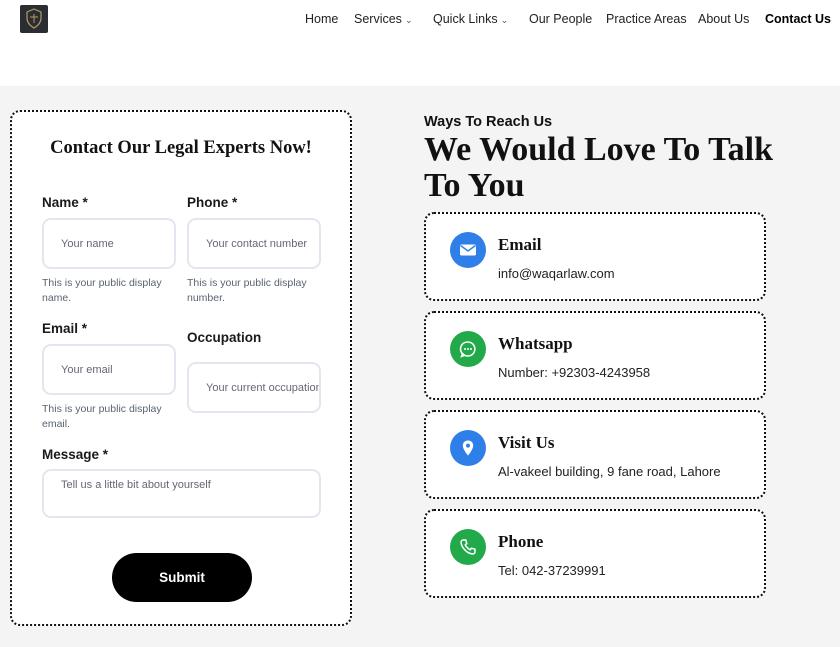 Image resolution: width=840 pixels, height=647 pixels. I want to click on phone-input, so click(254, 243).